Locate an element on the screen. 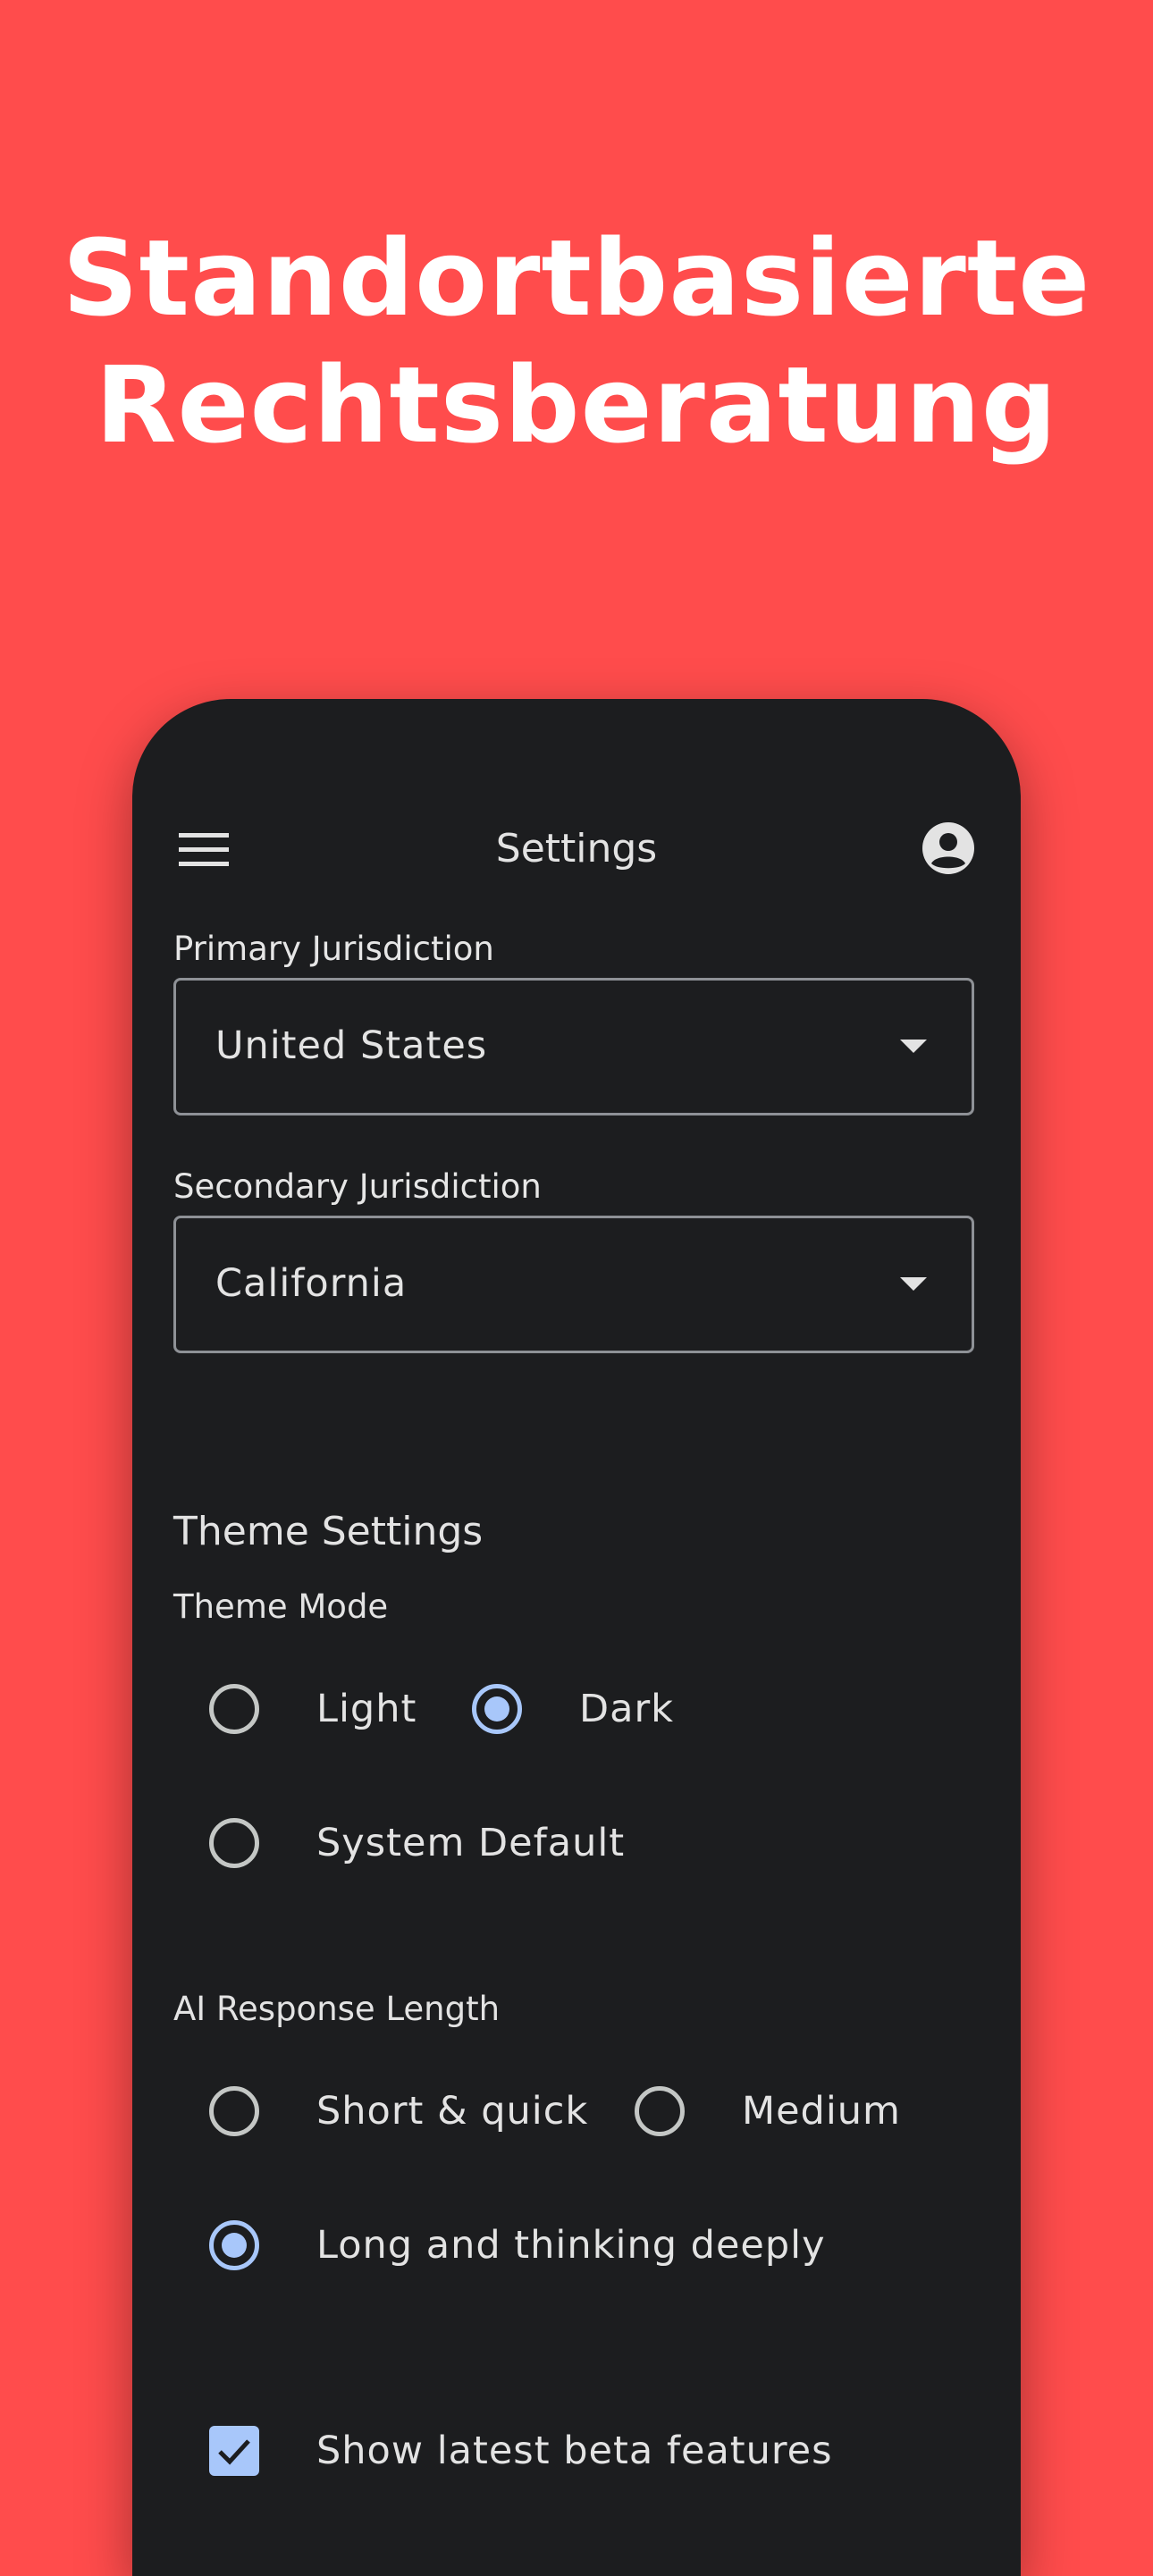 The image size is (1153, 2576). response-option-short: Short & quick is located at coordinates (424, 2111).